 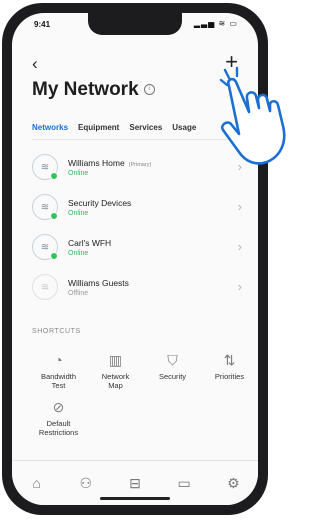 I want to click on shortcut-security: ⛉ Security, so click(x=172, y=370).